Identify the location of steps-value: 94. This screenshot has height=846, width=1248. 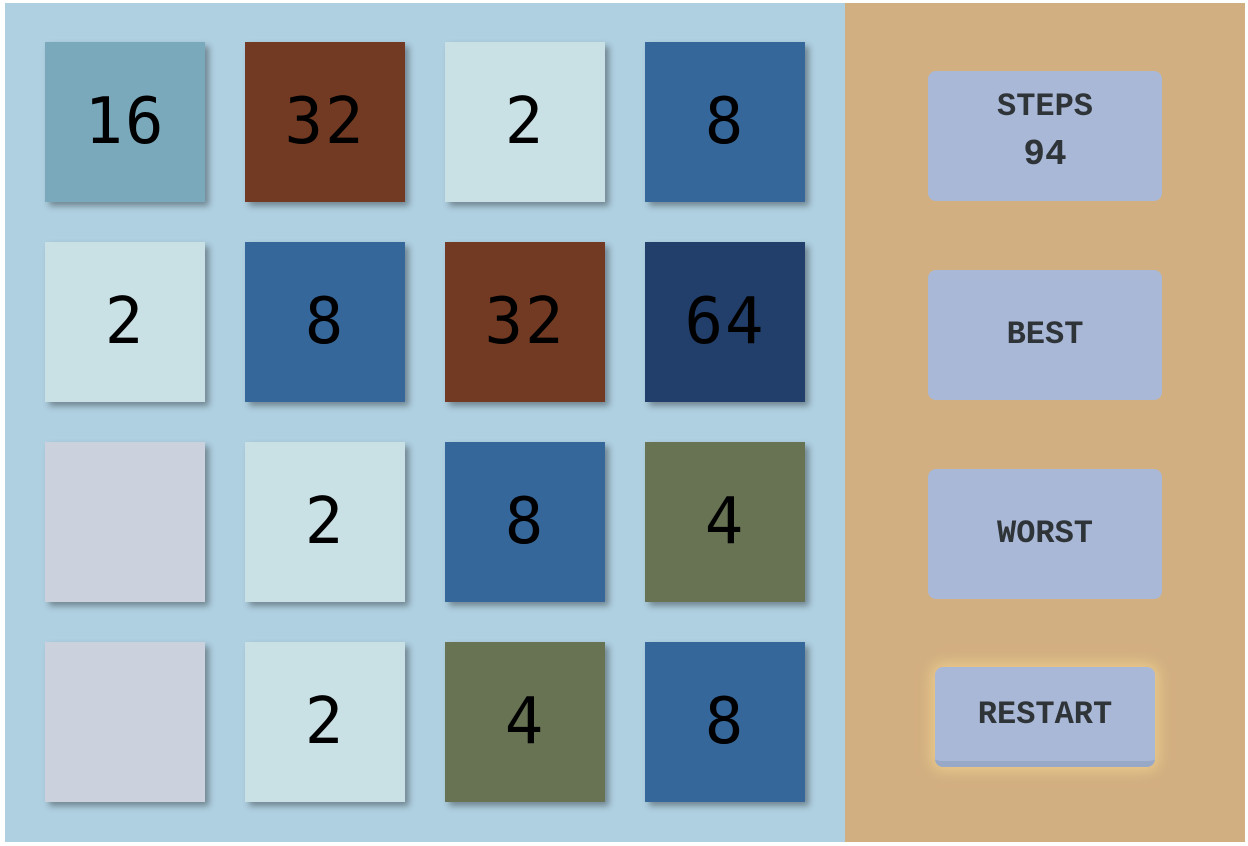
(1045, 154).